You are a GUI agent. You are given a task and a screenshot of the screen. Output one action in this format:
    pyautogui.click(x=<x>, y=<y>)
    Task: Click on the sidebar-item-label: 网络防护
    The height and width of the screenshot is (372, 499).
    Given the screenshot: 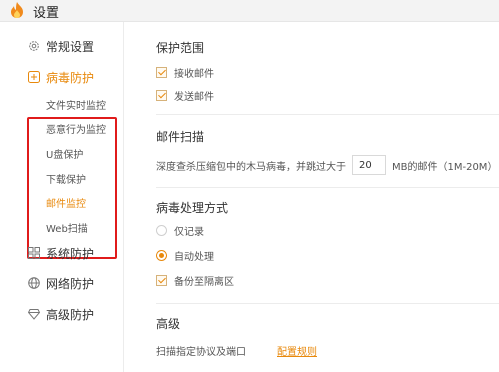 What is the action you would take?
    pyautogui.click(x=70, y=283)
    